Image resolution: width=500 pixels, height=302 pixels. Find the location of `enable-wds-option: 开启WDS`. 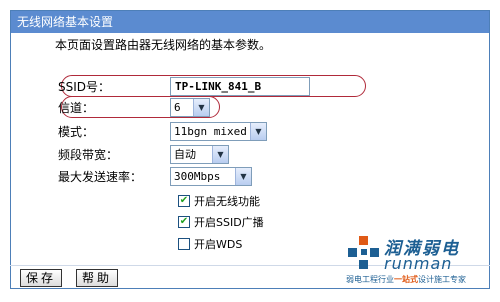

enable-wds-option: 开启WDS is located at coordinates (210, 244).